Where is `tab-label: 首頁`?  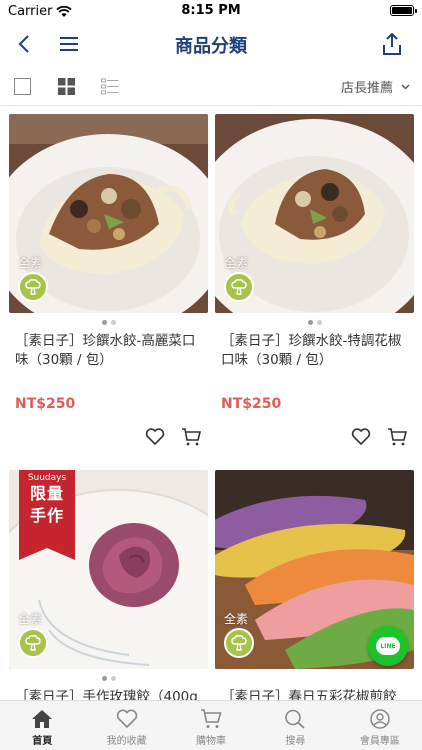 tab-label: 首頁 is located at coordinates (42, 741).